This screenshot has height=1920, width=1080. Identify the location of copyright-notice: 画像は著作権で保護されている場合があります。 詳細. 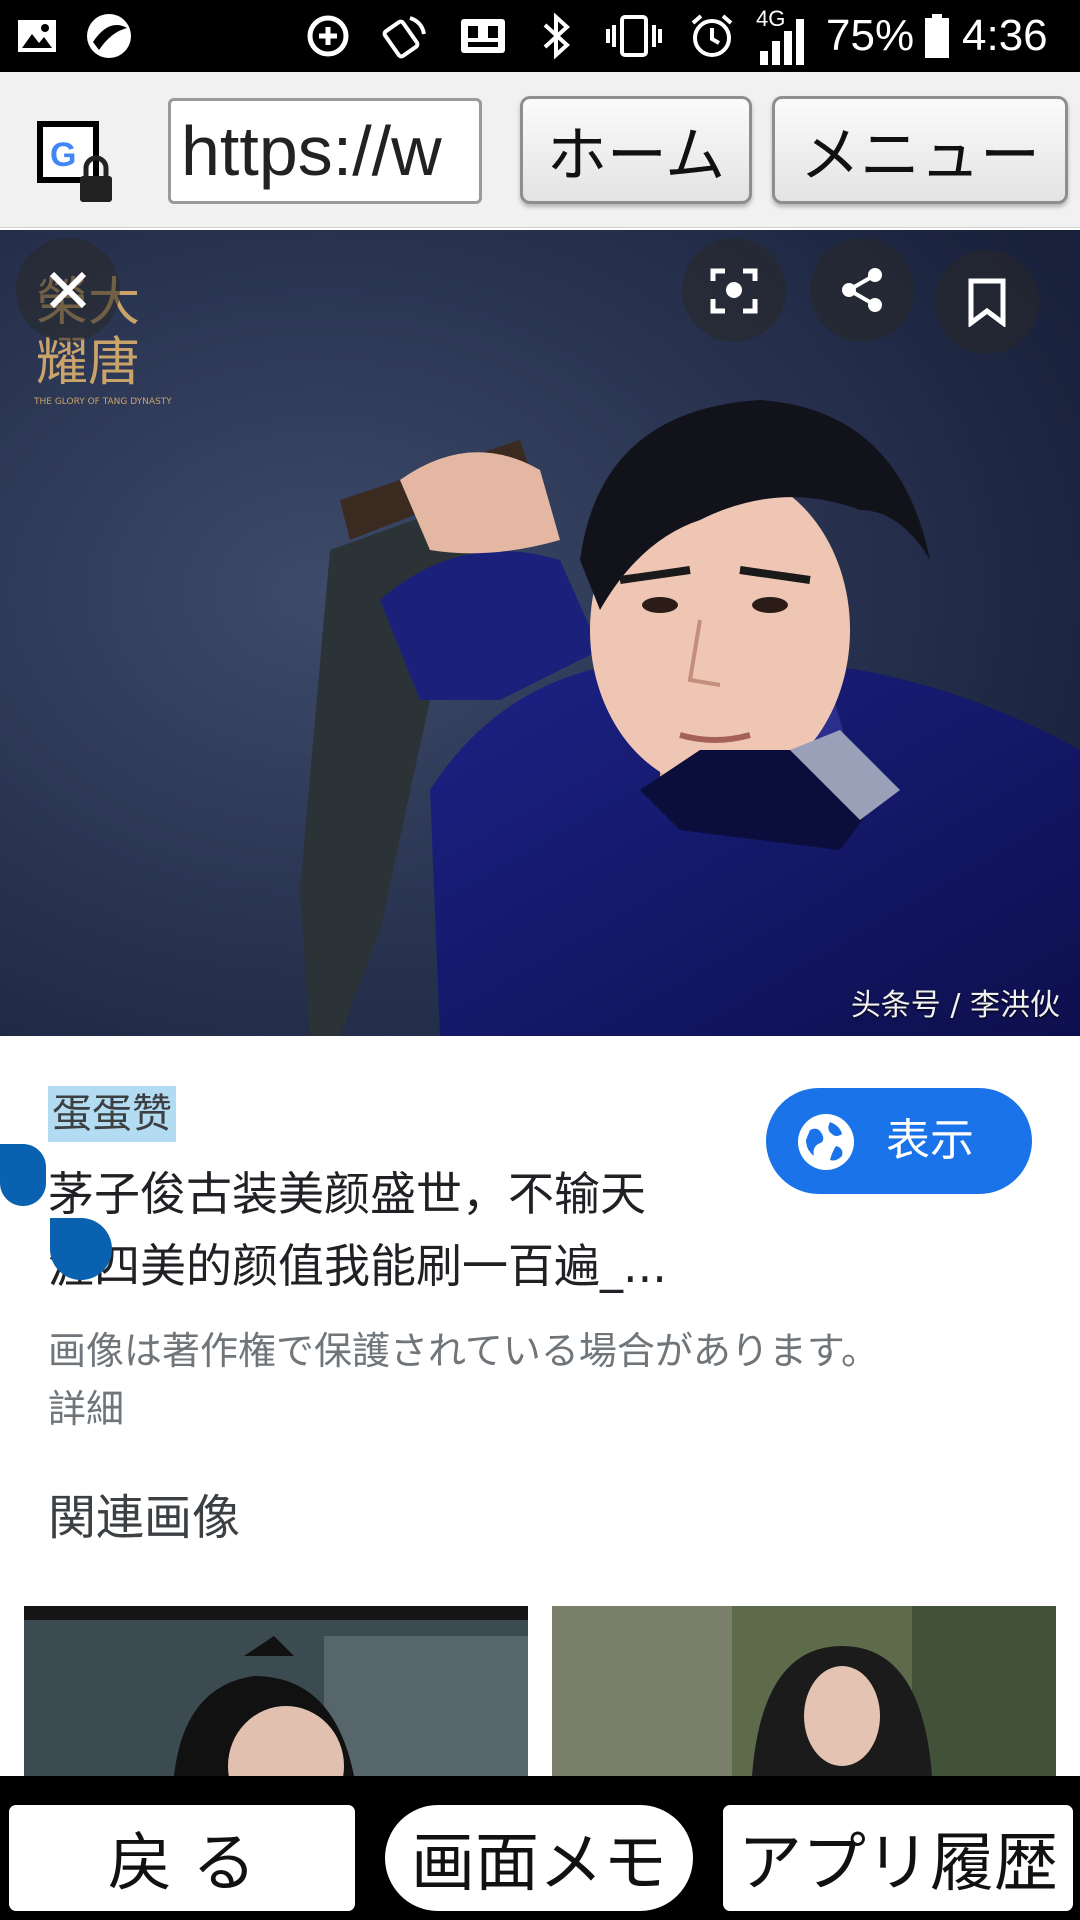
(543, 1380).